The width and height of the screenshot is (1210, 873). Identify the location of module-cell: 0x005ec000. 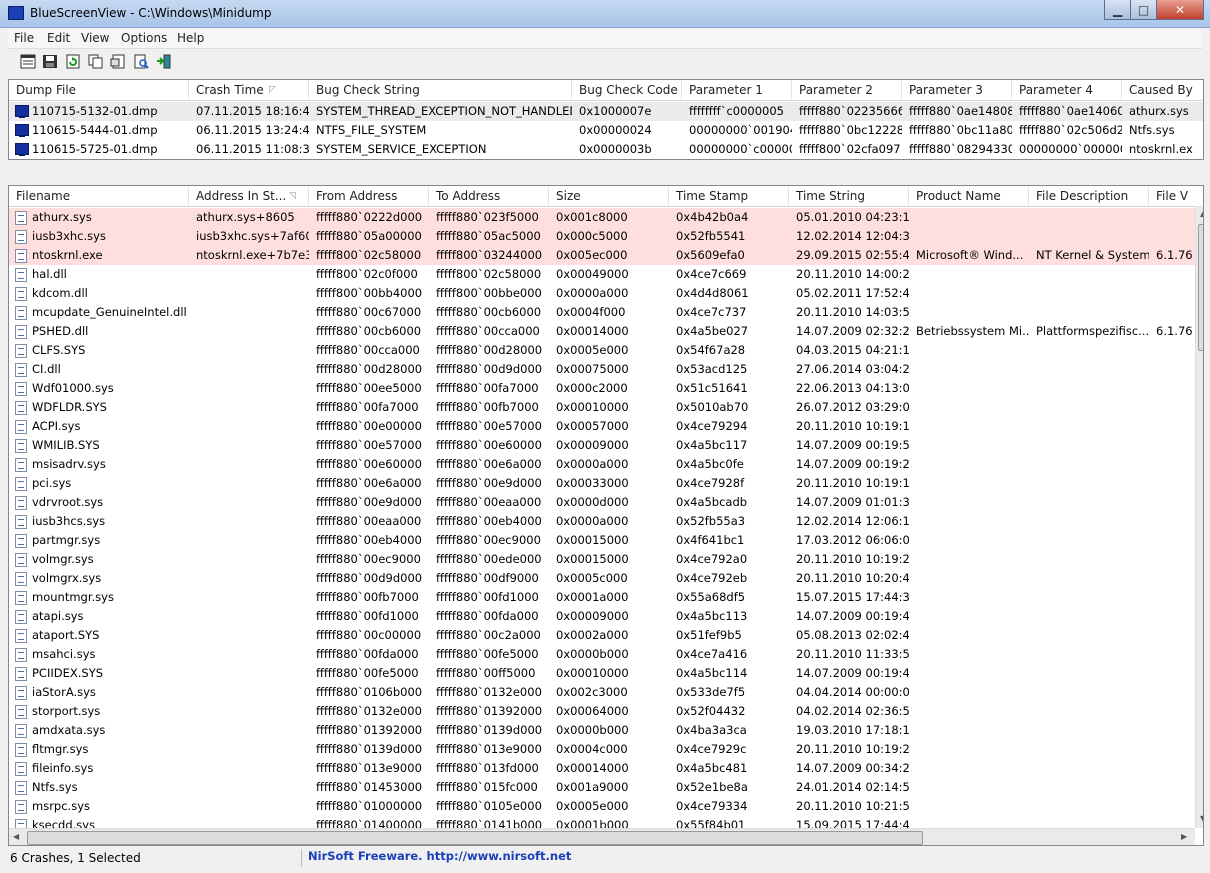
(592, 255).